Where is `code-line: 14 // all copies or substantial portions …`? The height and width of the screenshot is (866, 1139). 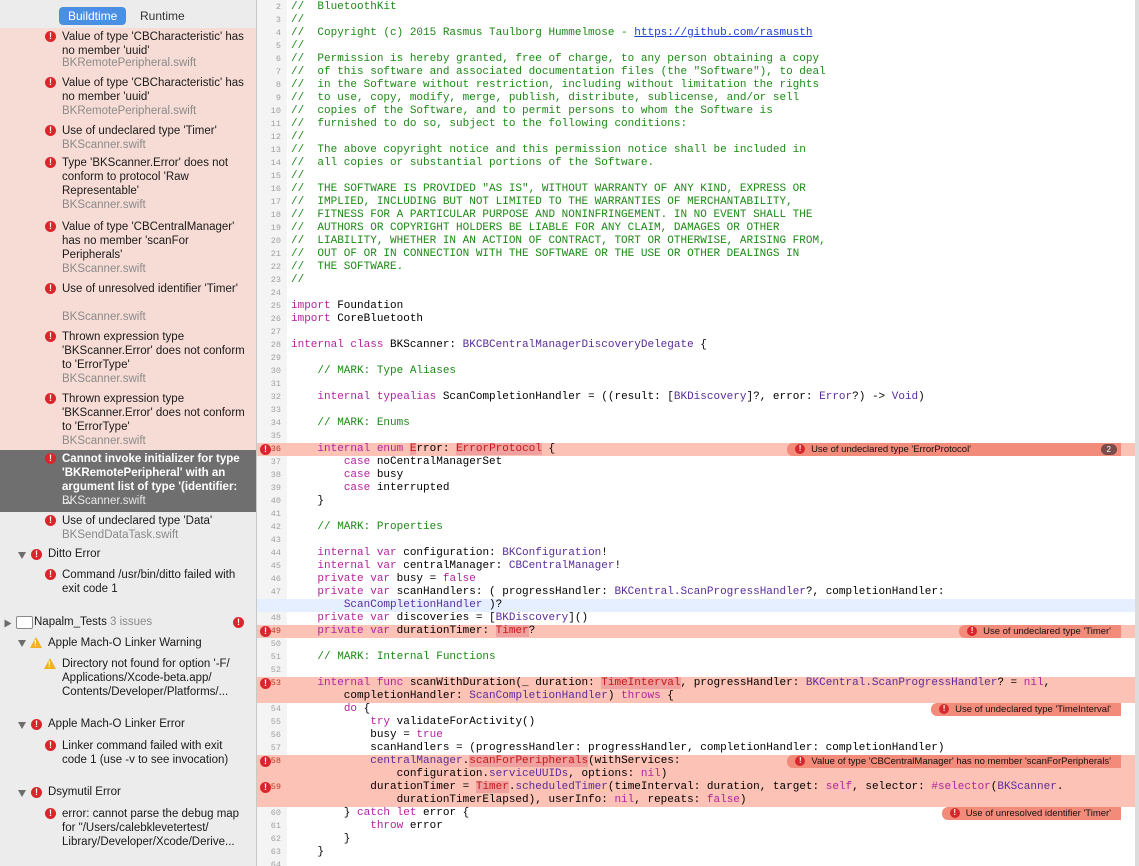 code-line: 14 // all copies or substantial portions … is located at coordinates (698, 163).